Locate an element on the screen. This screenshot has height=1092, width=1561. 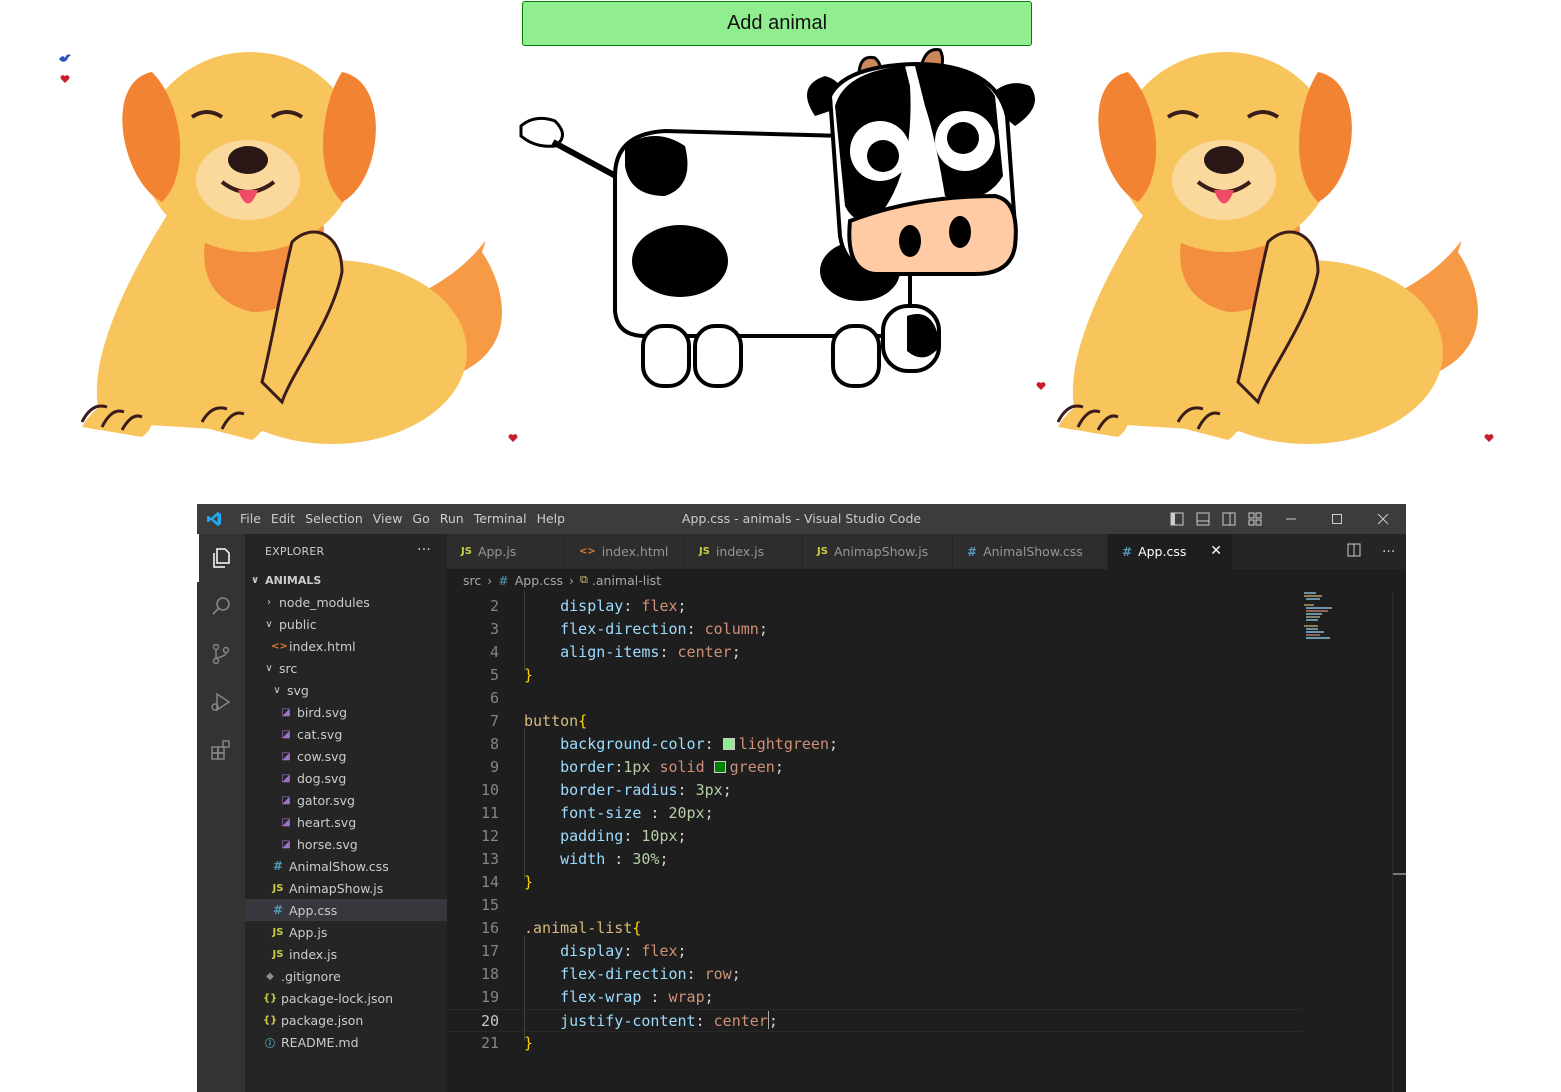
code-line: 3 flex-direction: column; is located at coordinates (874, 629).